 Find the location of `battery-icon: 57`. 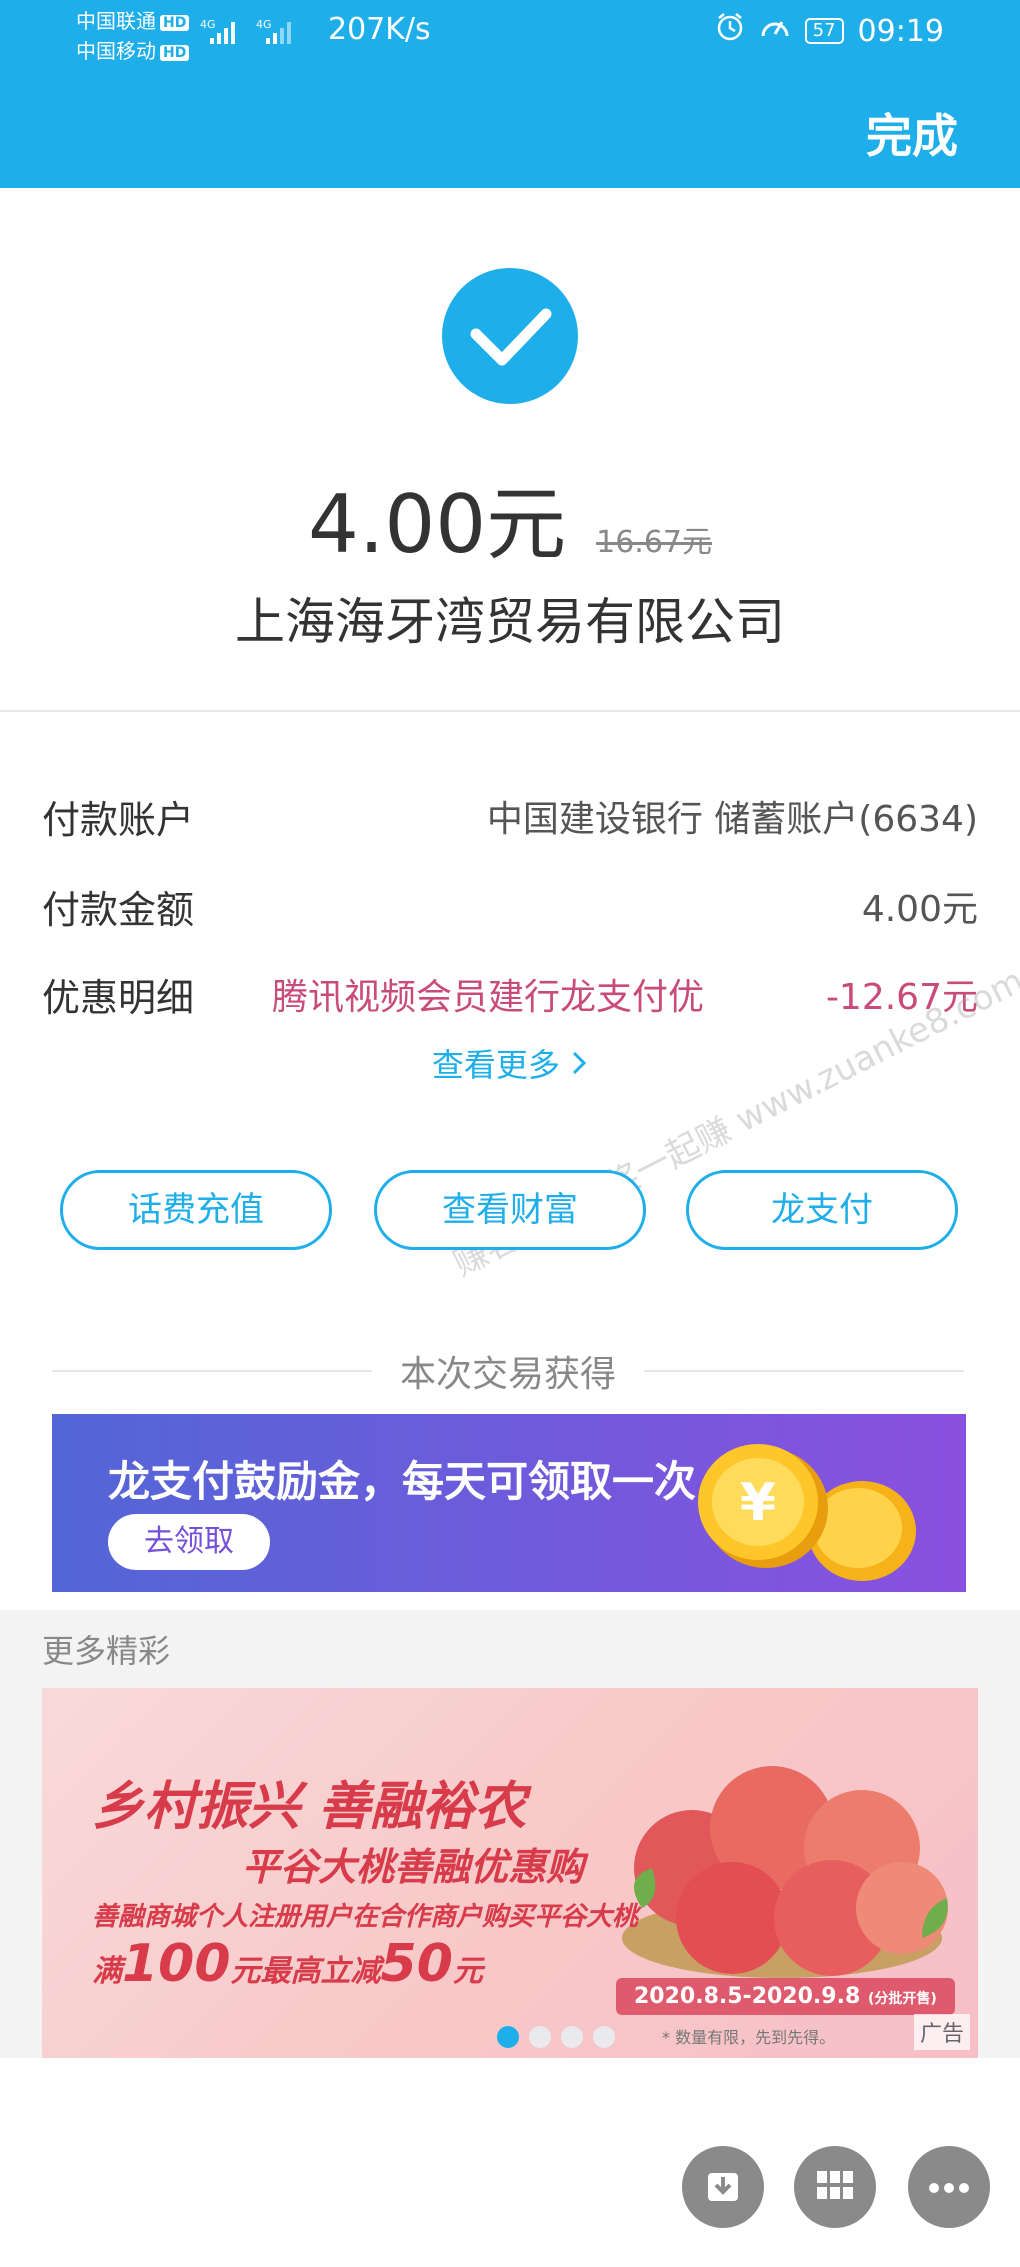

battery-icon: 57 is located at coordinates (824, 31).